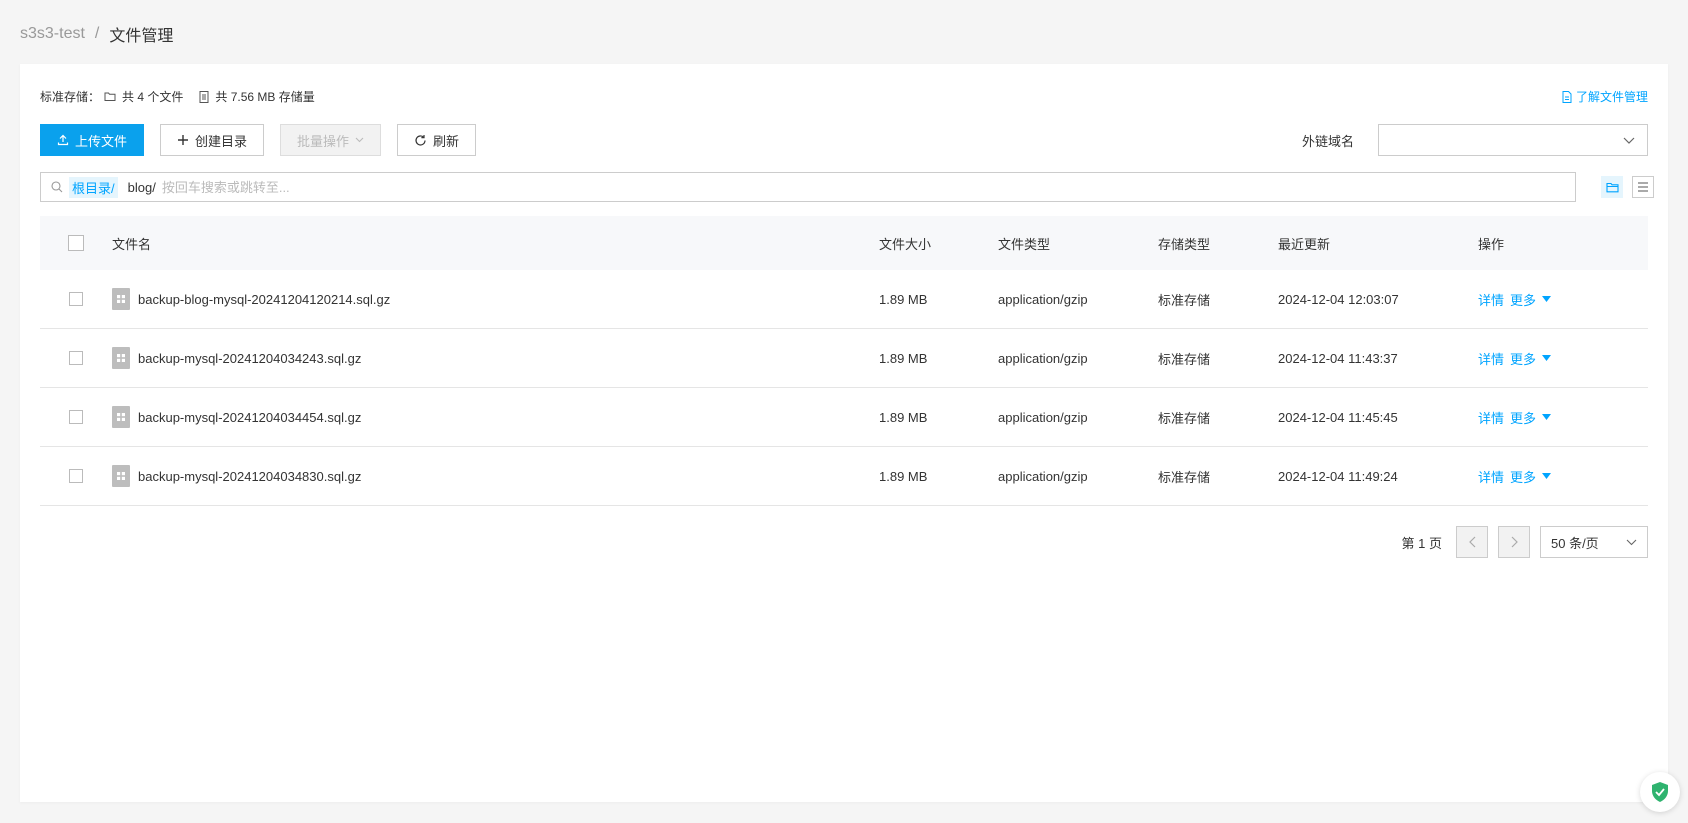 The height and width of the screenshot is (823, 1688). Describe the element at coordinates (249, 417) in the screenshot. I see `file-name: backup-mysql-20241204034454.sql.gz` at that location.